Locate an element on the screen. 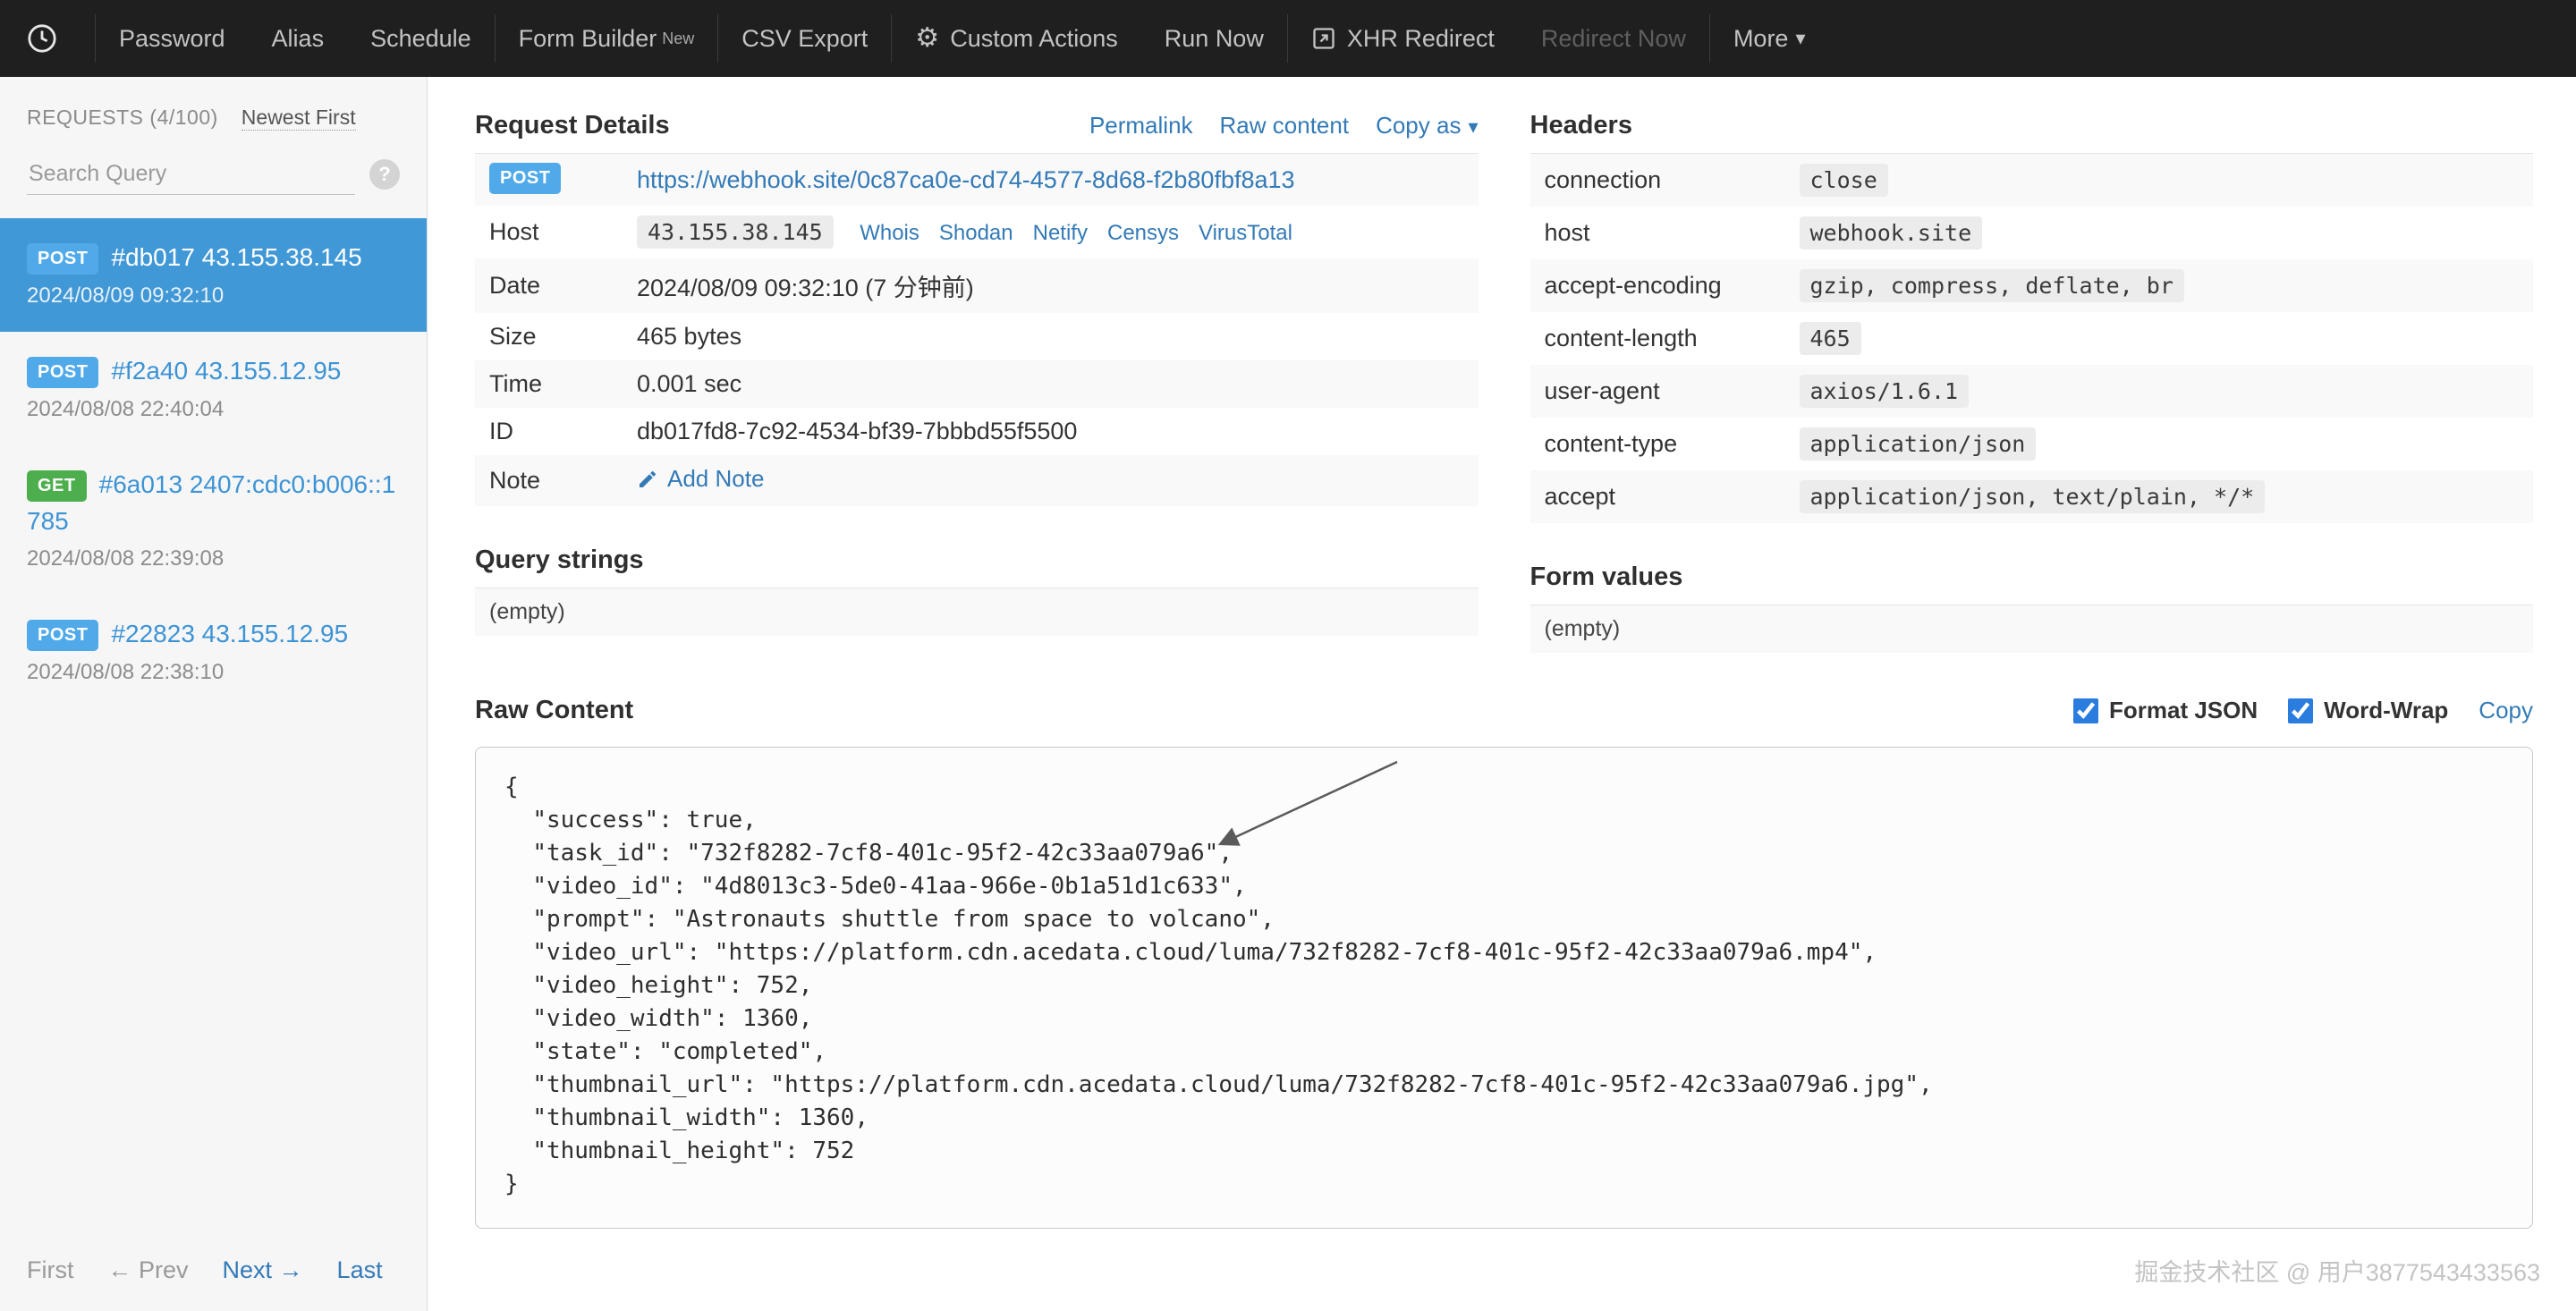 The image size is (2576, 1311). help-icon: ? is located at coordinates (384, 174).